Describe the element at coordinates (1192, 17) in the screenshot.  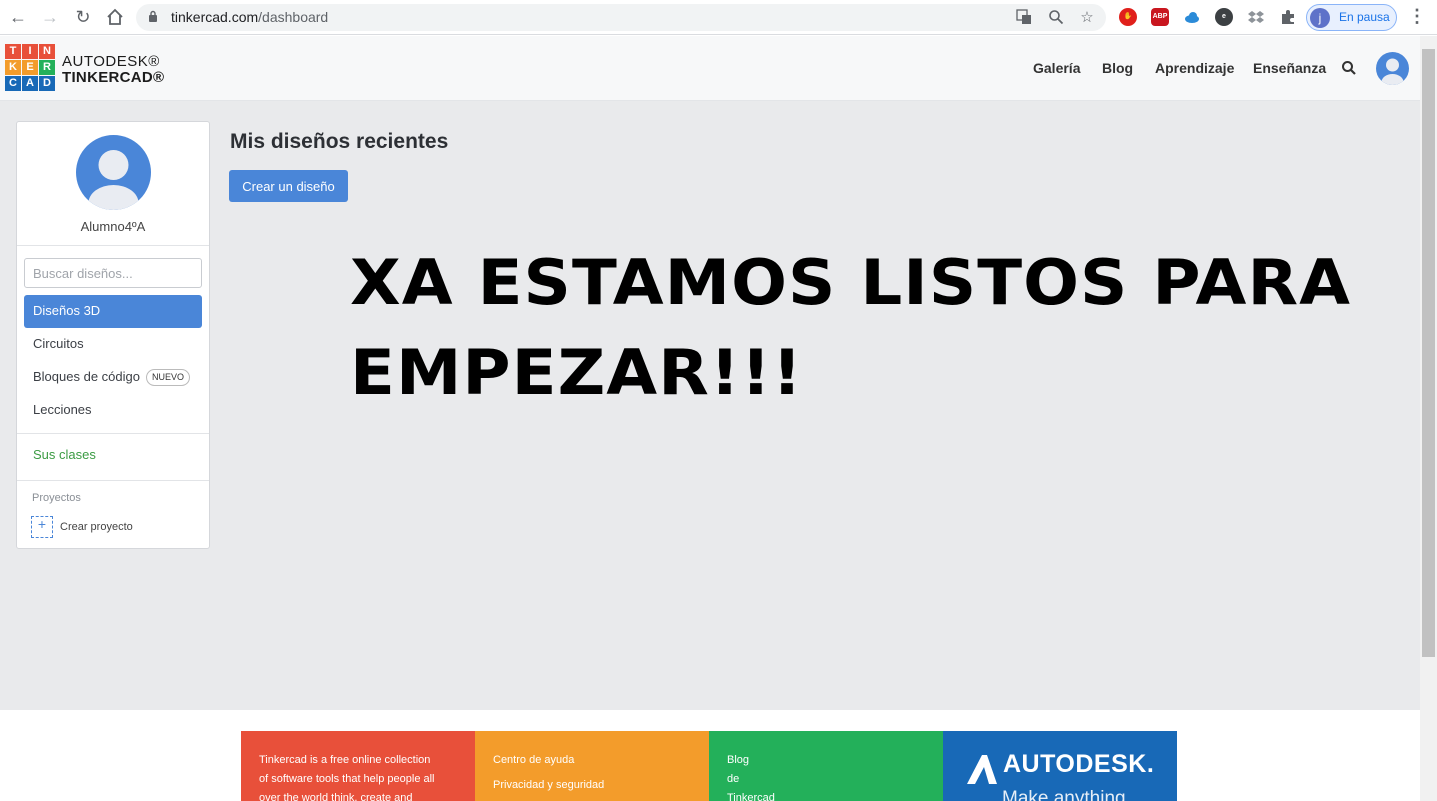
I see `onedrive-icon` at that location.